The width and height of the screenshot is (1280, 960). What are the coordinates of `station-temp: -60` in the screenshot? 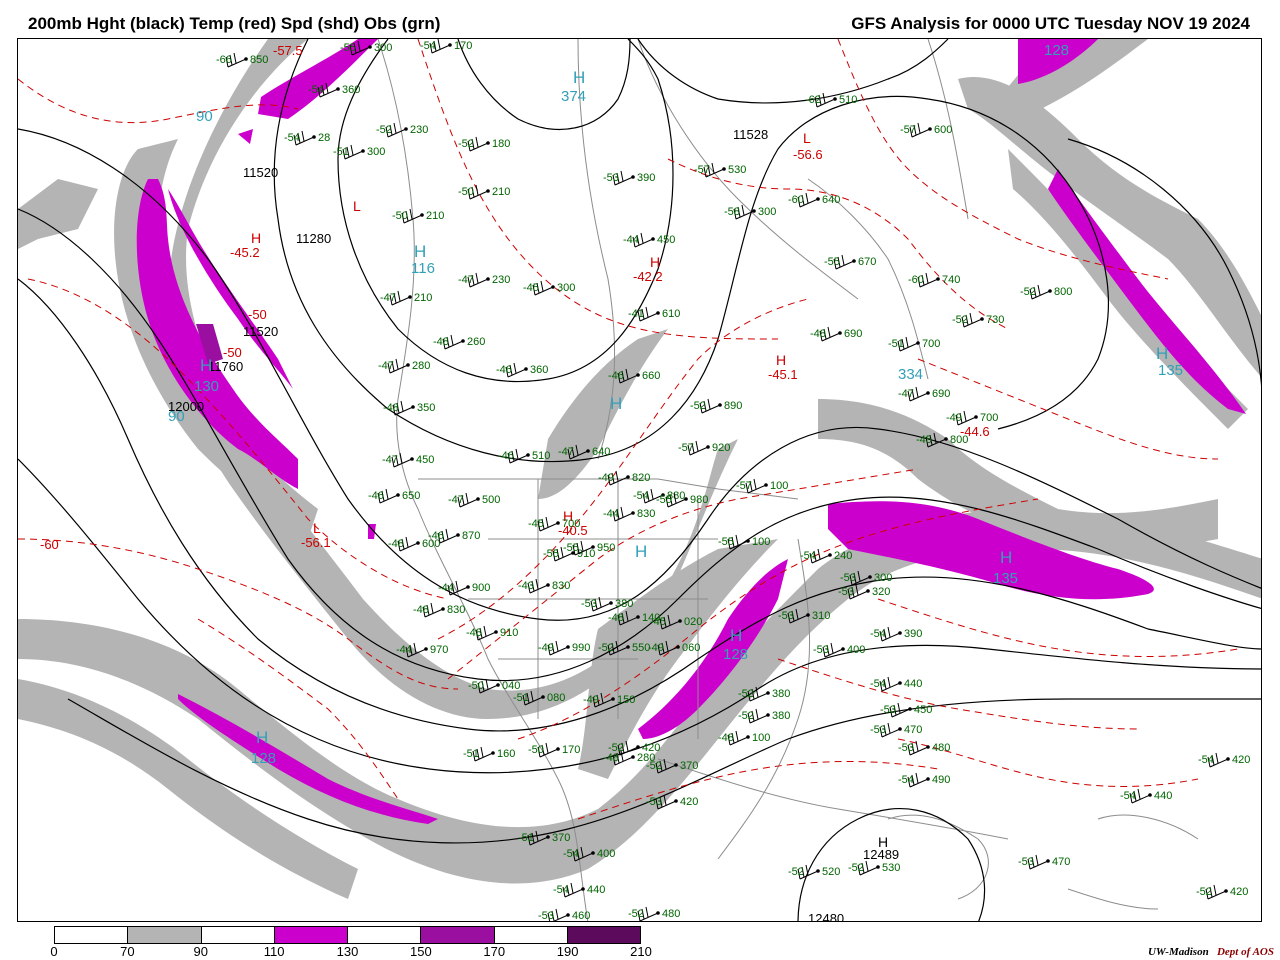 It's located at (796, 200).